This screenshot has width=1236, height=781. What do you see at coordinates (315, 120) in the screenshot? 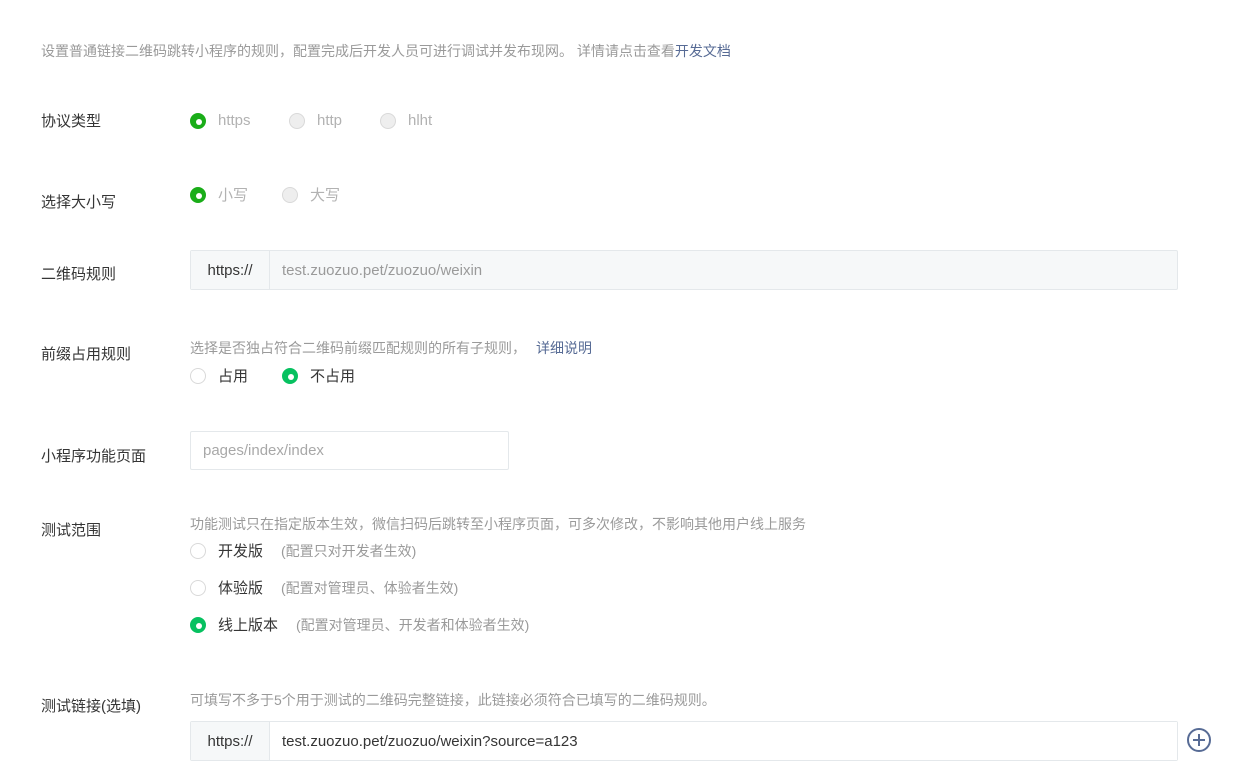
I see `protocol-option-http: http` at bounding box center [315, 120].